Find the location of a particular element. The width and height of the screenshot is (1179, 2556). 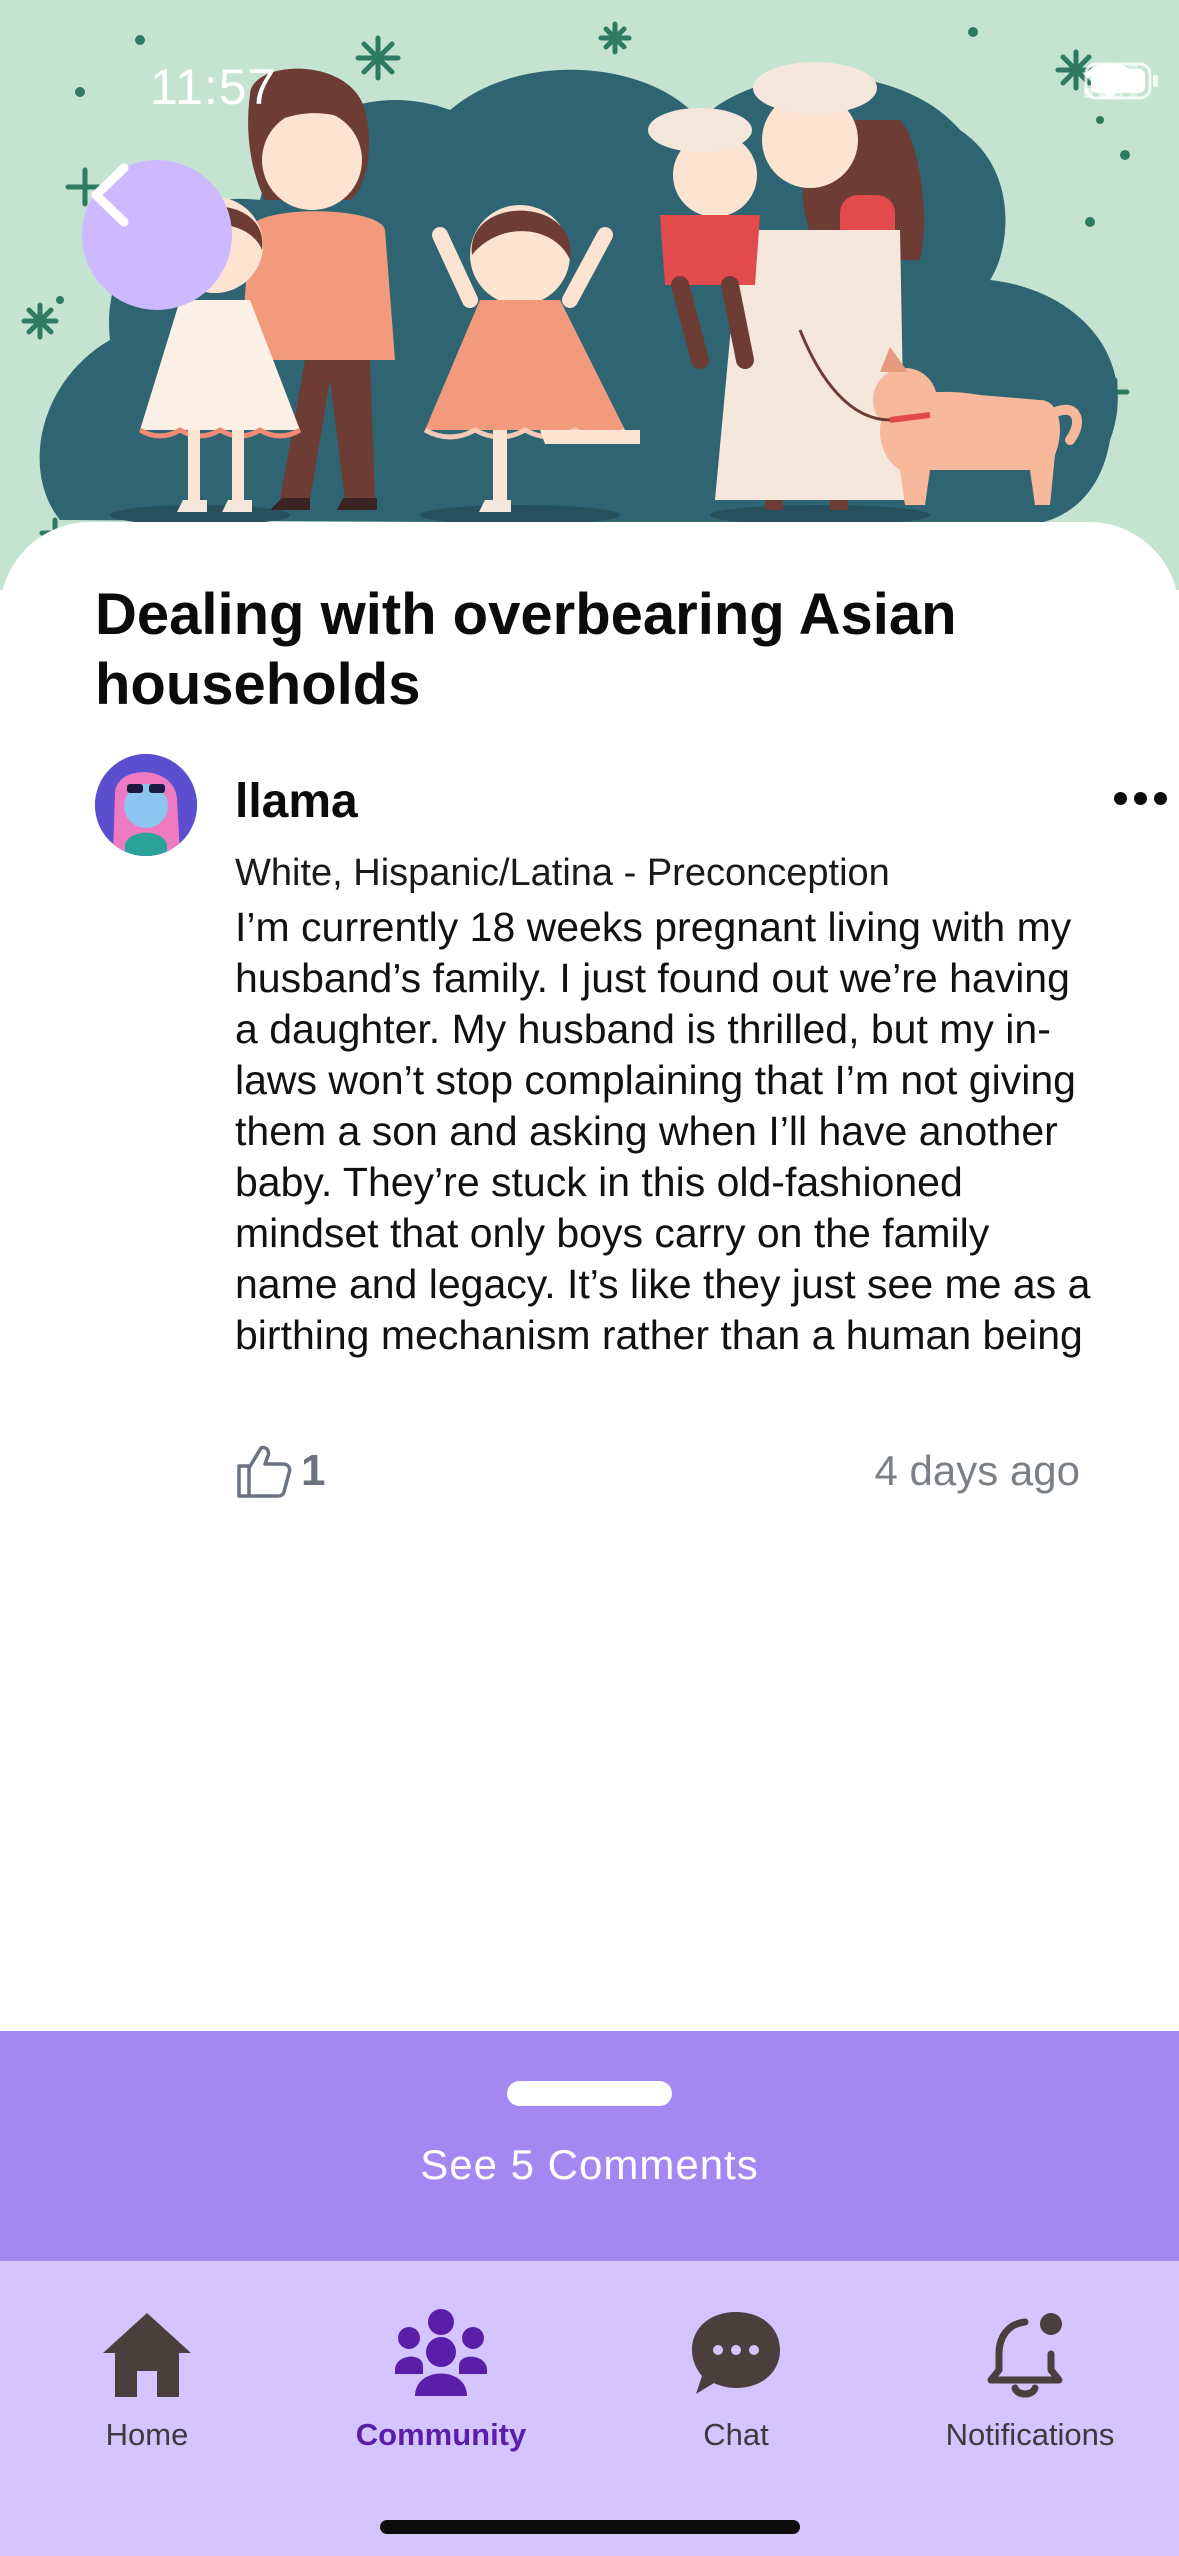

home-icon is located at coordinates (147, 2355).